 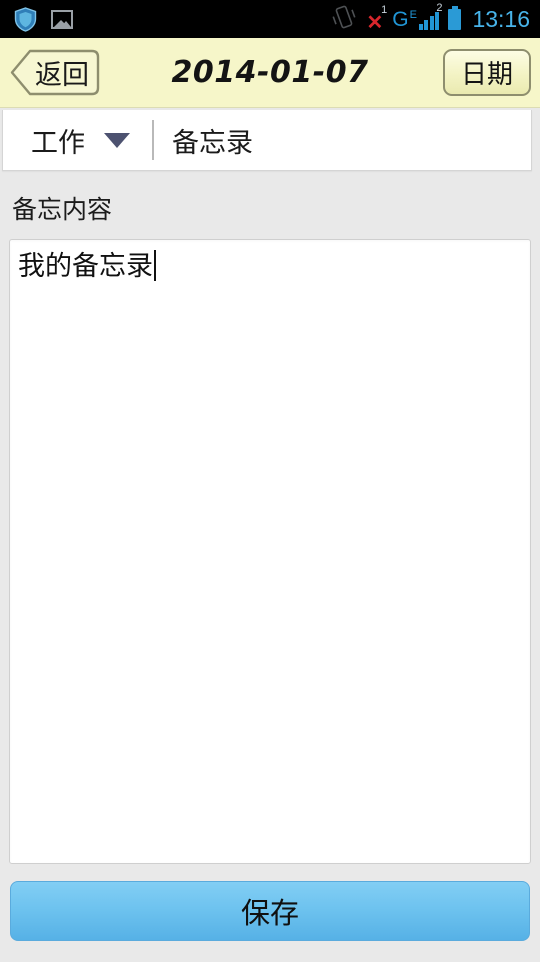 I want to click on network-tech-label: E, so click(x=413, y=14).